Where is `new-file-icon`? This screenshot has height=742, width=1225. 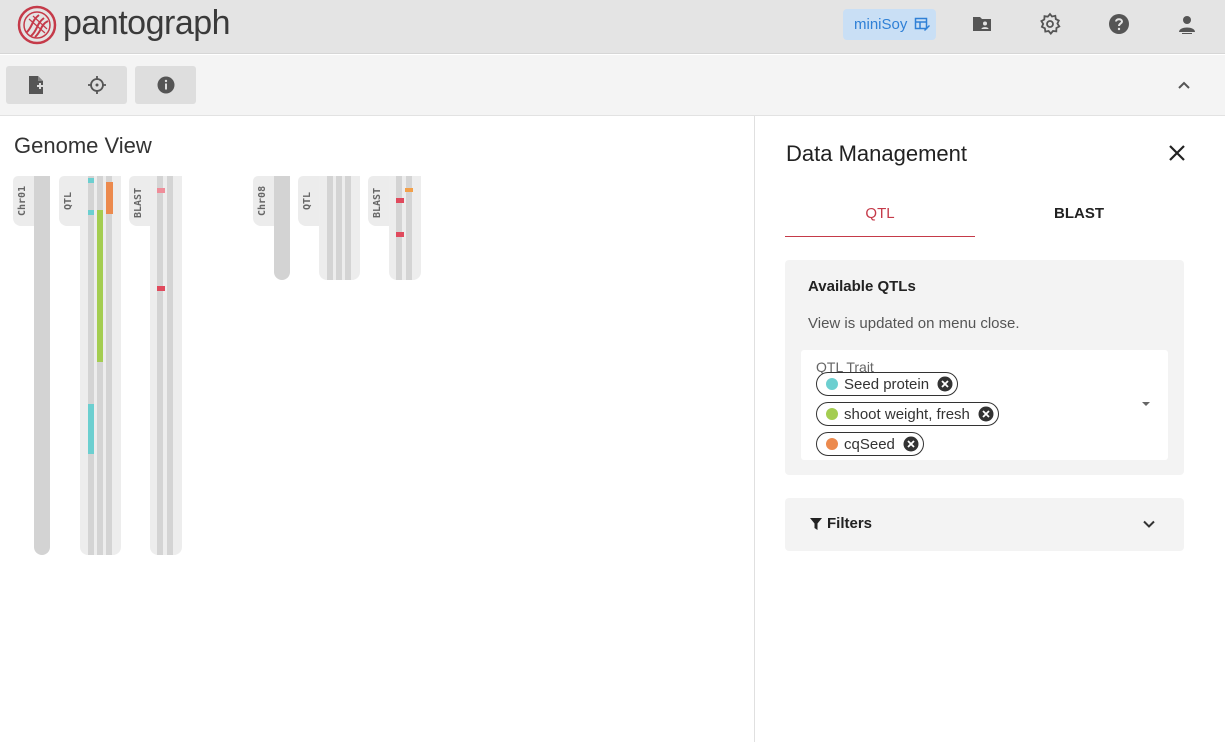
new-file-icon is located at coordinates (36, 85).